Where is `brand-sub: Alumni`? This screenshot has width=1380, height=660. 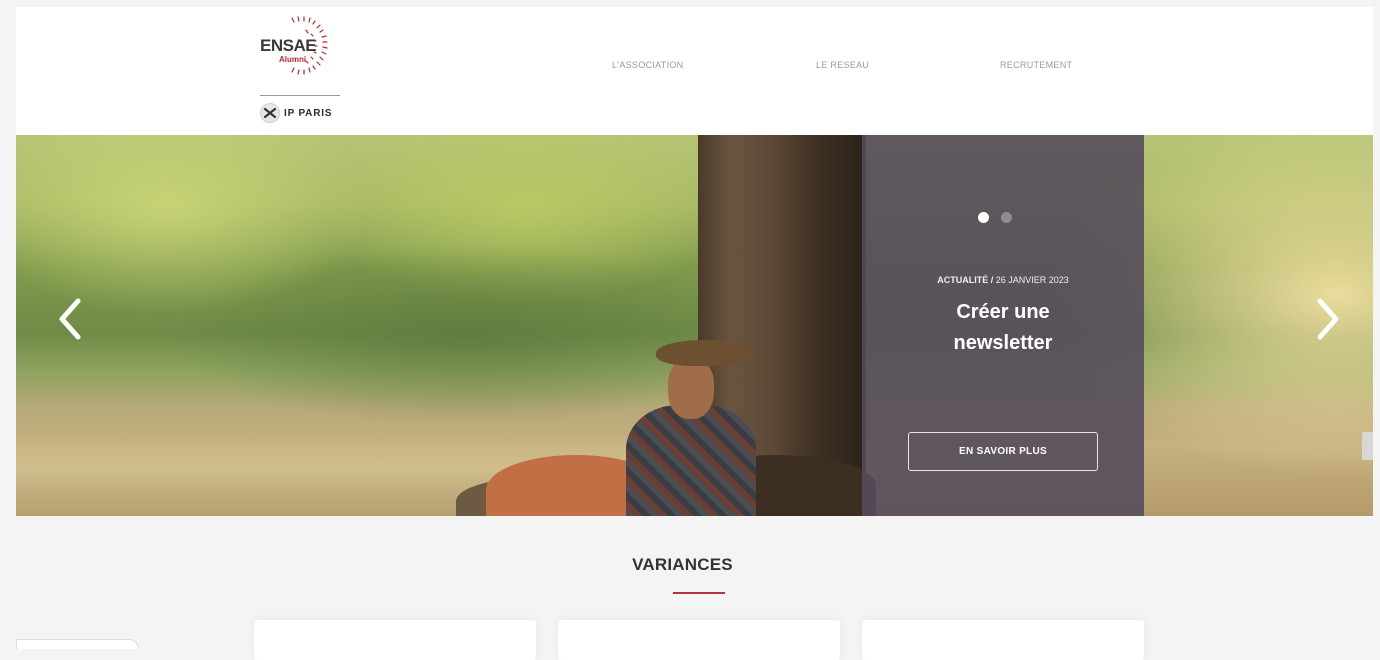 brand-sub: Alumni is located at coordinates (293, 59).